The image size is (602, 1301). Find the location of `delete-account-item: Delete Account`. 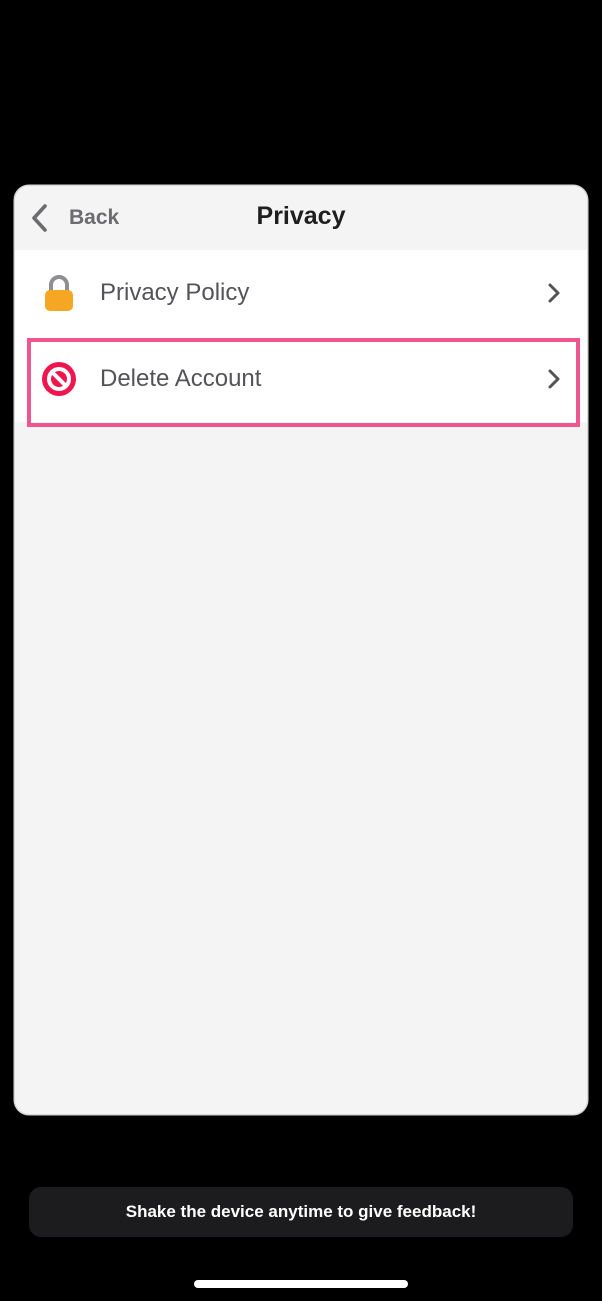

delete-account-item: Delete Account is located at coordinates (301, 379).